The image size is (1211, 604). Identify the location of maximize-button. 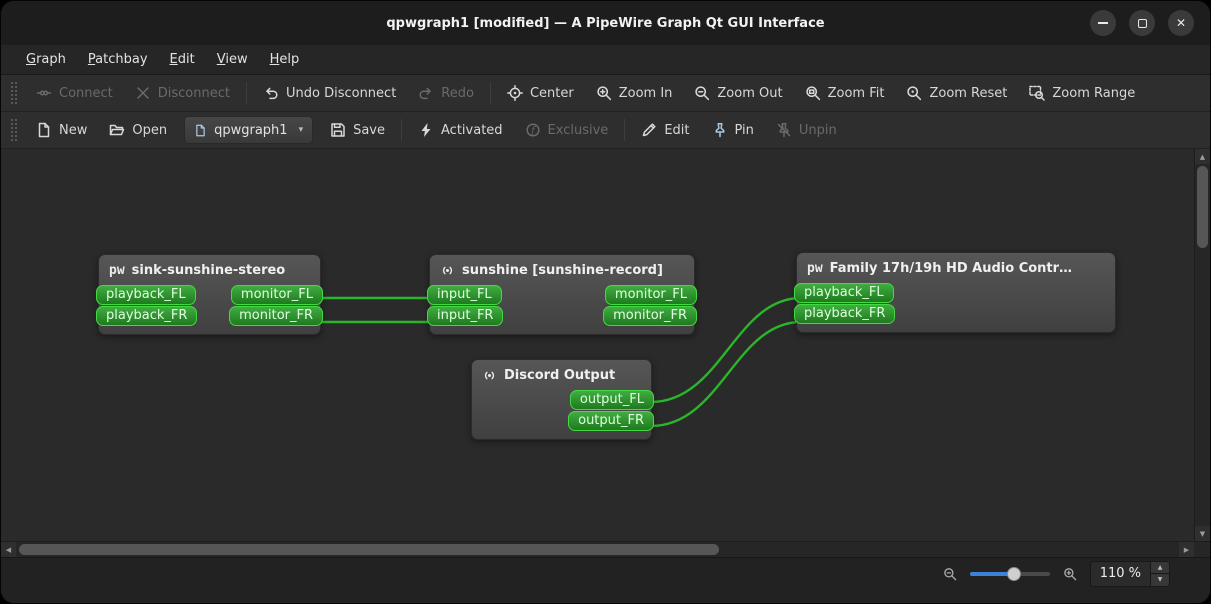
(1142, 23).